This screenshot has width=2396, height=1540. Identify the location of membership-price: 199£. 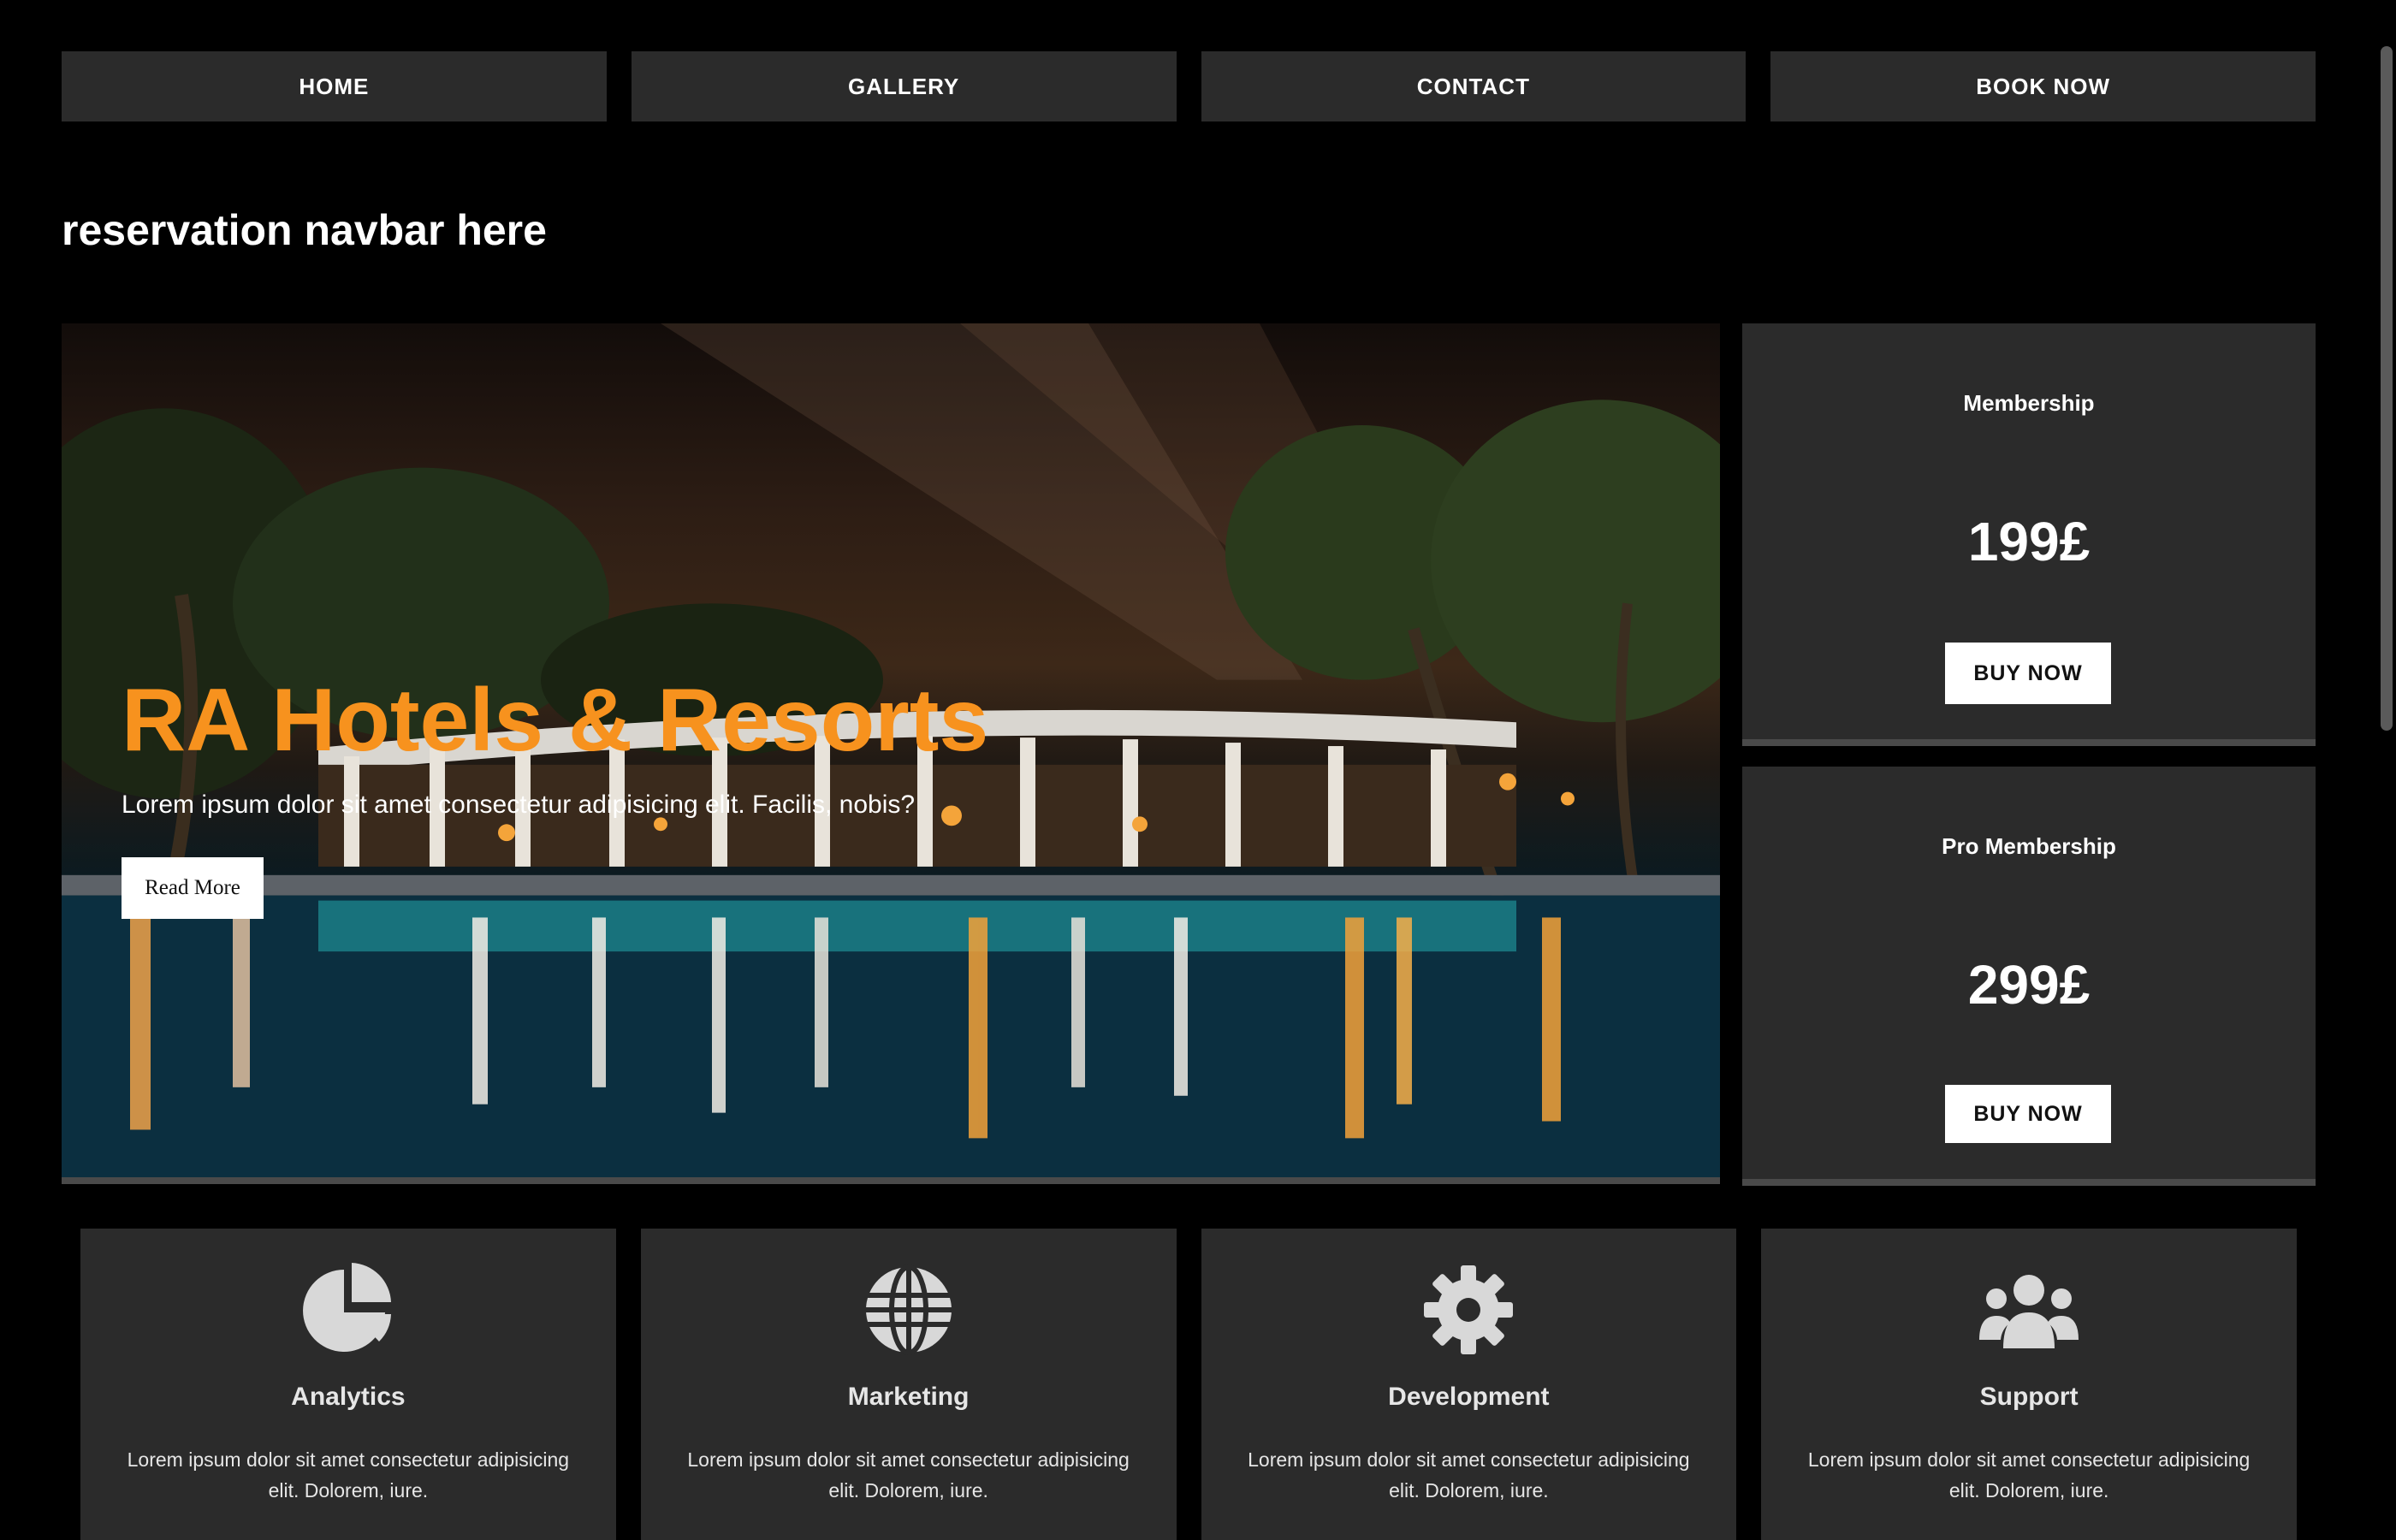
(2029, 541).